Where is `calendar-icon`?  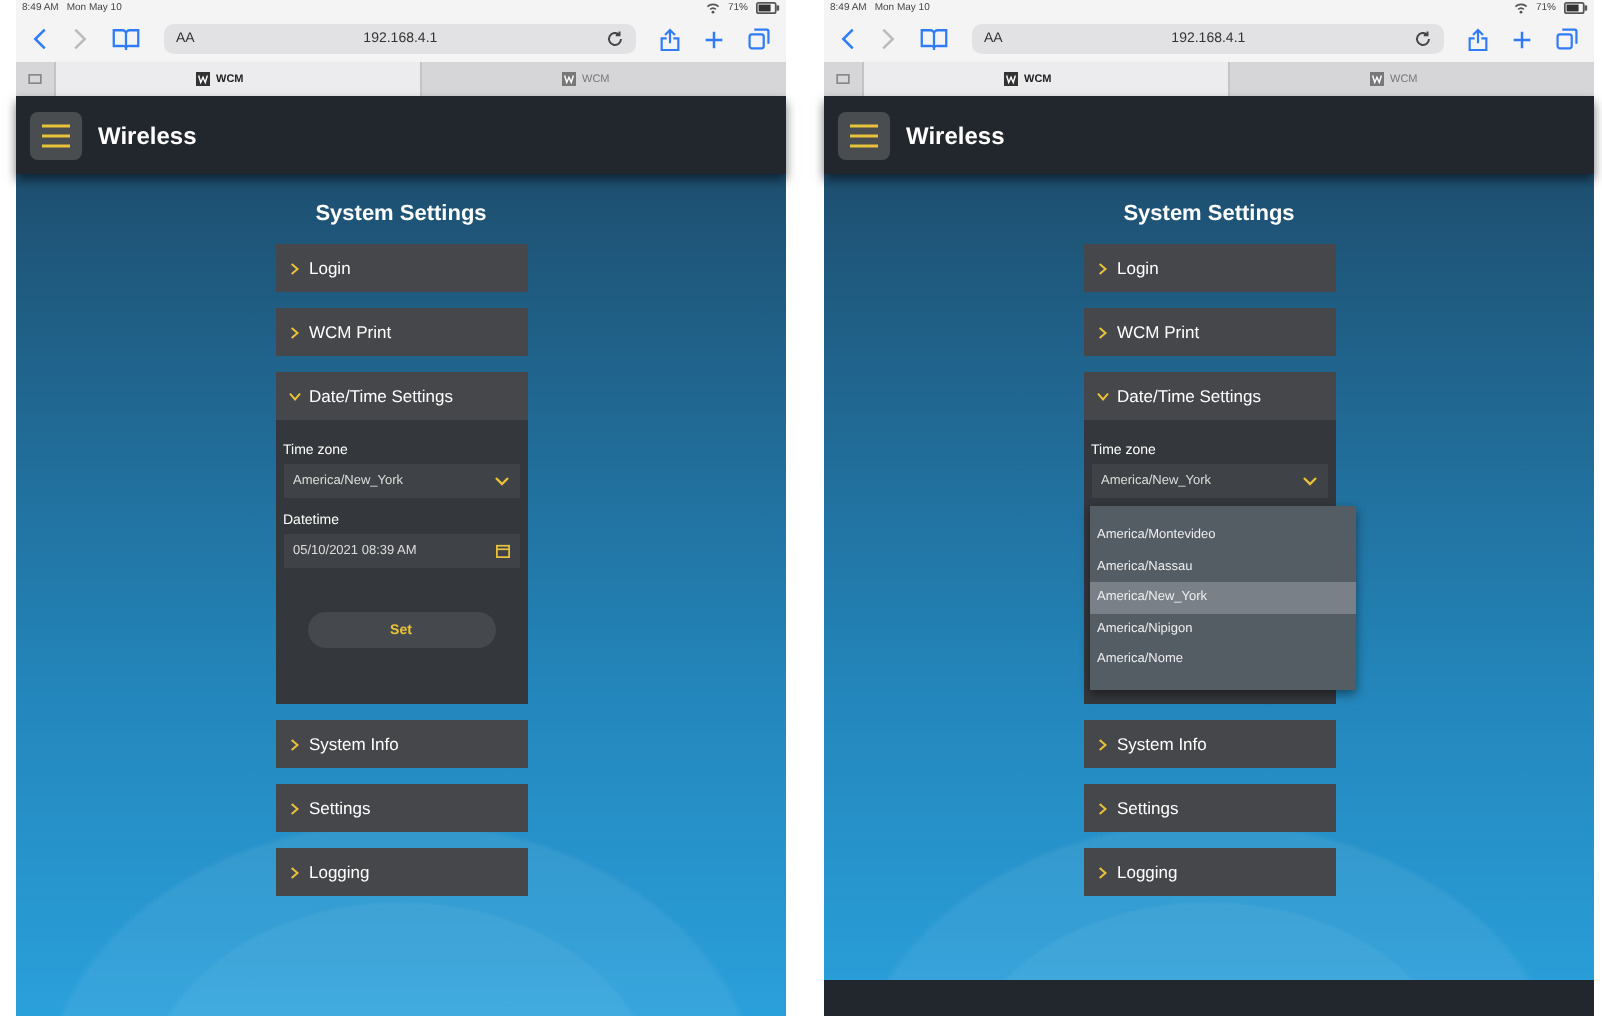
calendar-icon is located at coordinates (502, 551).